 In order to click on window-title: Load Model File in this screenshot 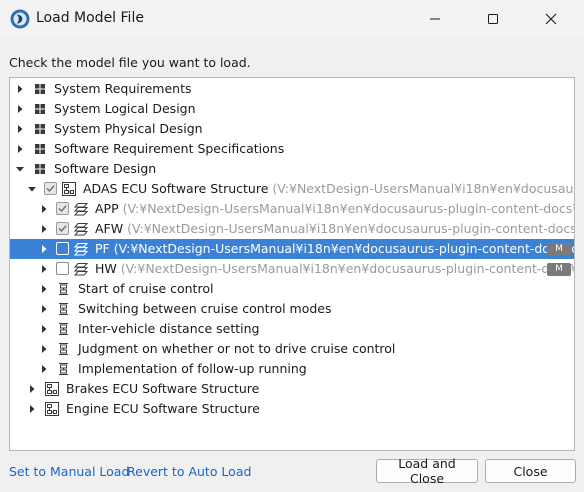, I will do `click(90, 18)`.